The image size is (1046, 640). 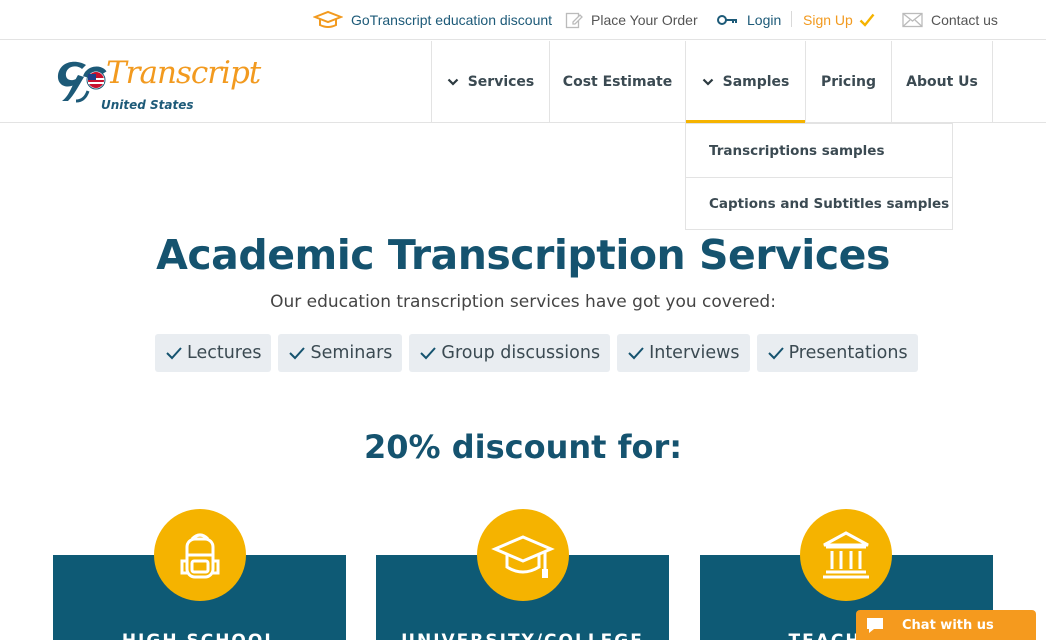 What do you see at coordinates (819, 150) in the screenshot?
I see `dropdown-item-transcription-samples: Transcriptions samples` at bounding box center [819, 150].